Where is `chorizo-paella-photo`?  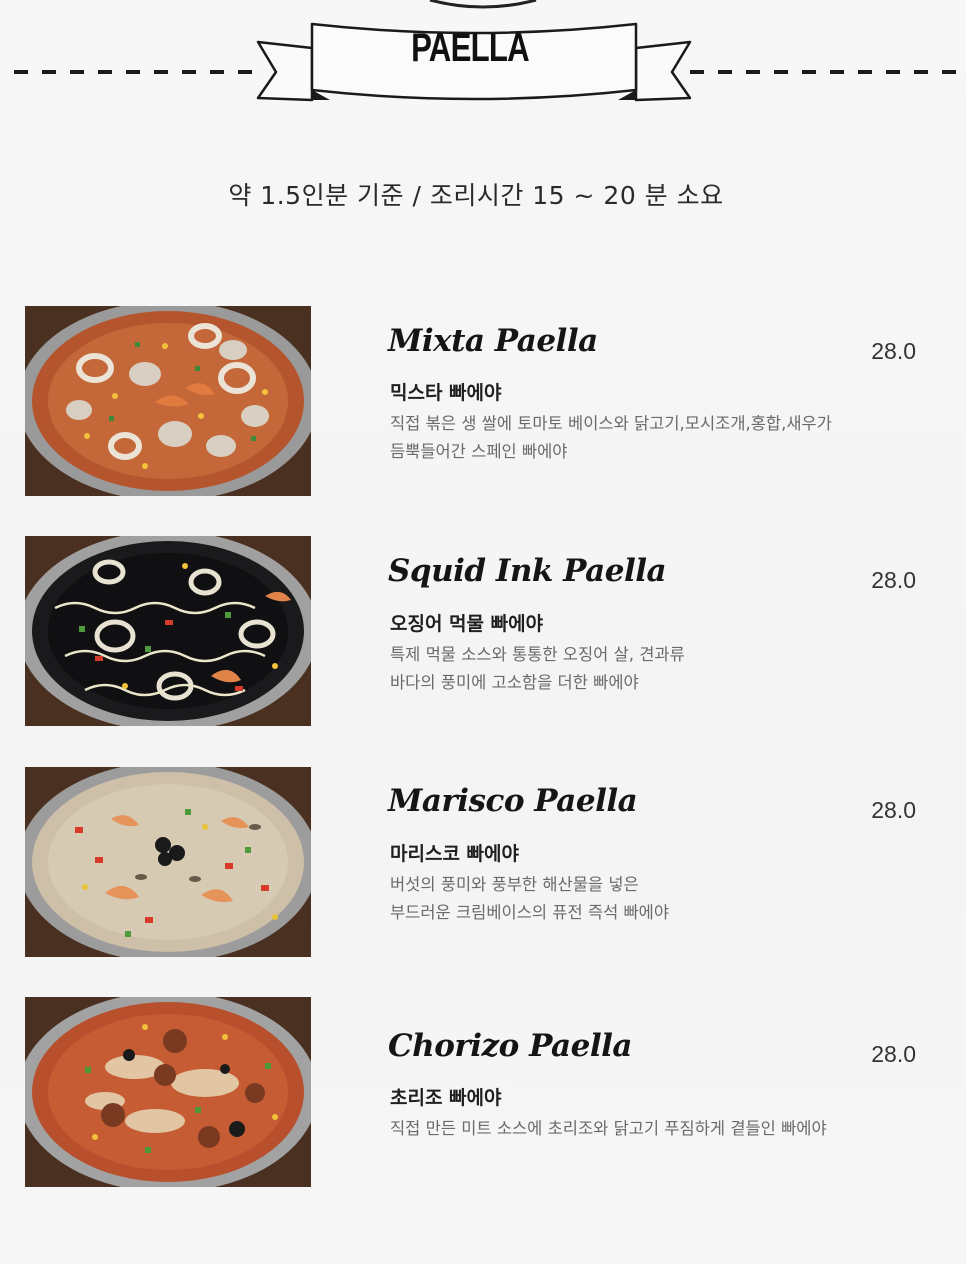
chorizo-paella-photo is located at coordinates (168, 1092).